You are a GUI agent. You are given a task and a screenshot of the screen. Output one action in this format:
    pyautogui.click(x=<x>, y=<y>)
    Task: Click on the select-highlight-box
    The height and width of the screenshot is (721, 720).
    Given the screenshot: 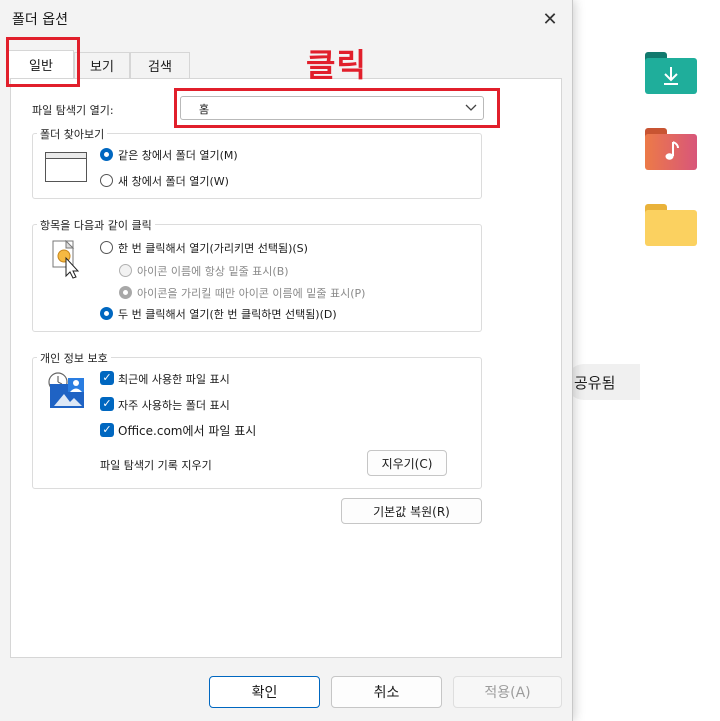 What is the action you would take?
    pyautogui.click(x=337, y=108)
    